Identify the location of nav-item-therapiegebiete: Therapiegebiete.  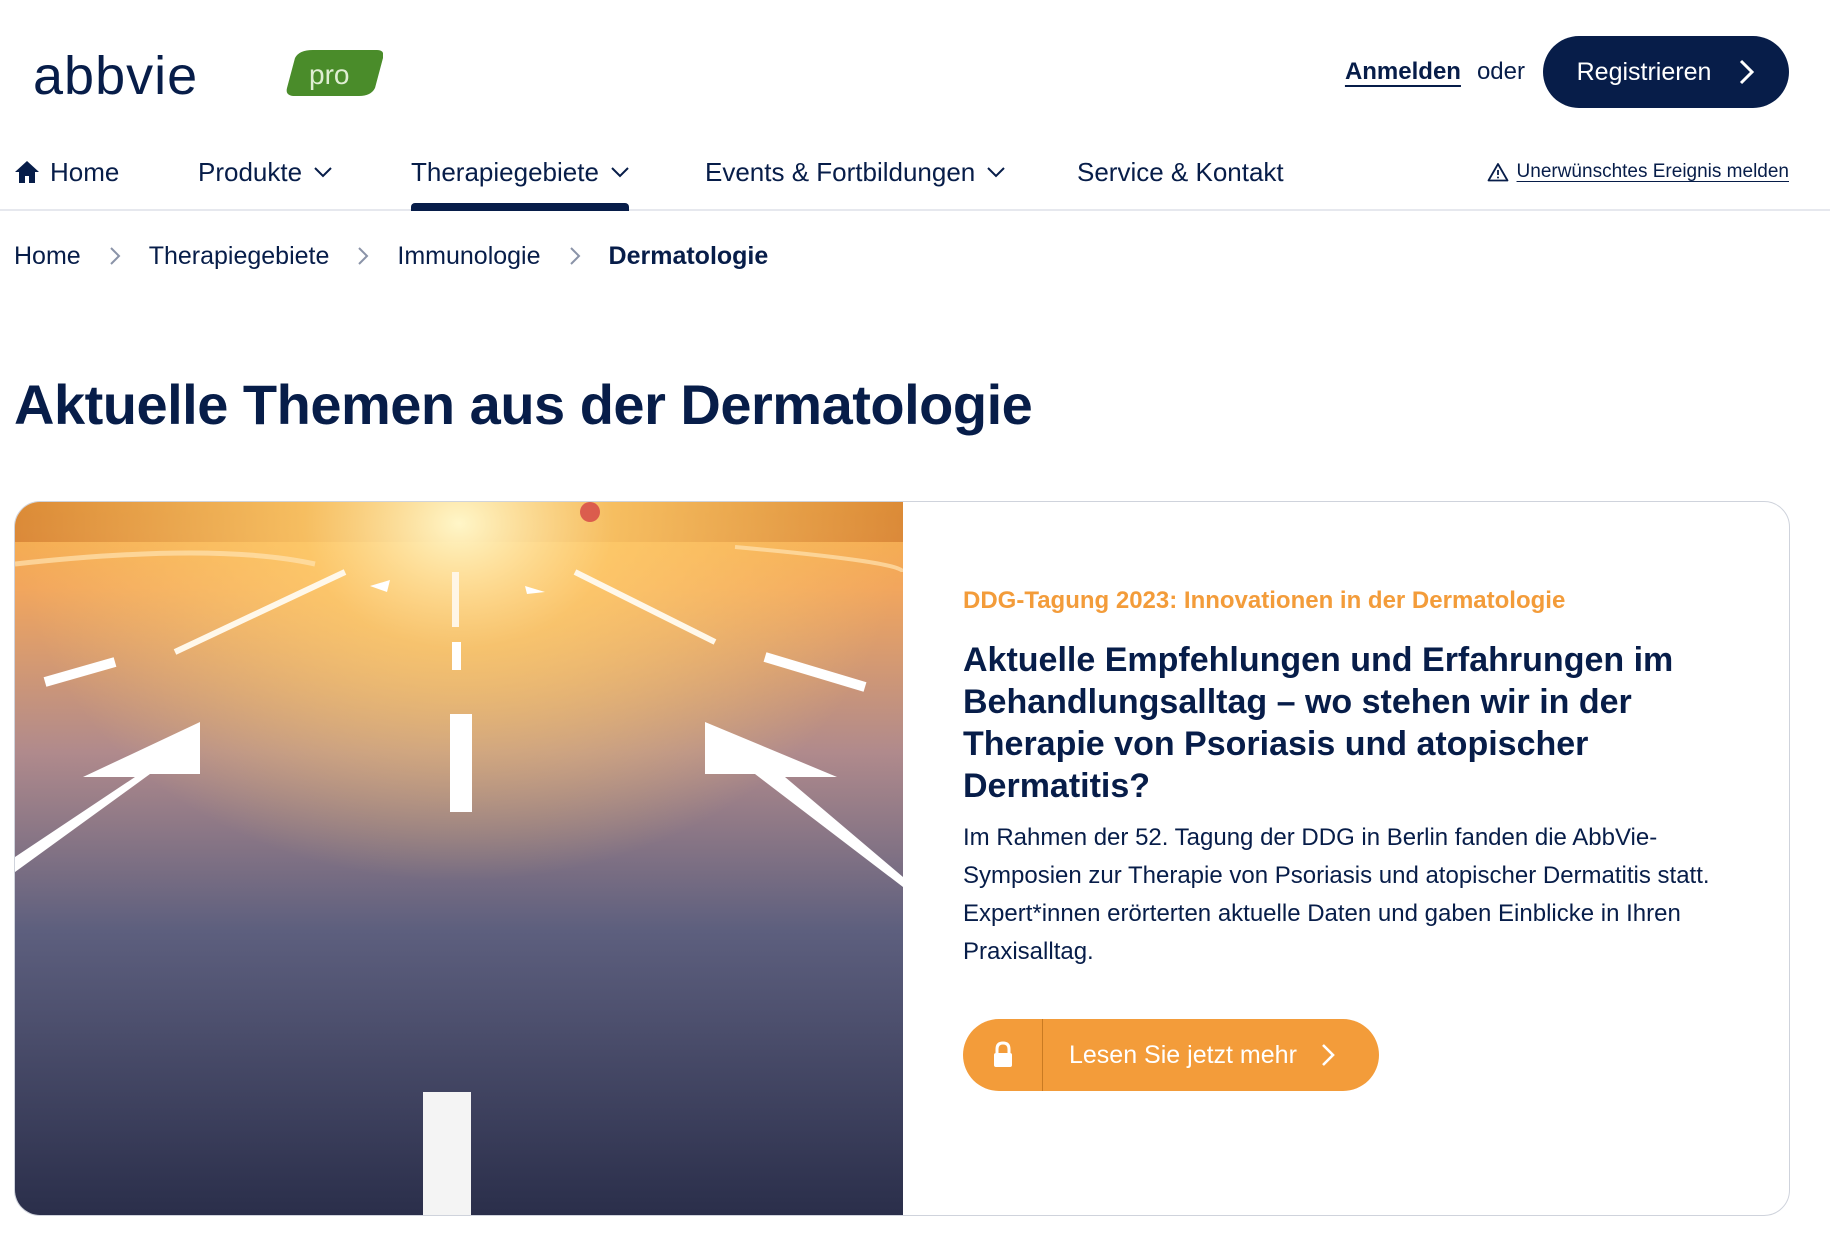
(520, 173).